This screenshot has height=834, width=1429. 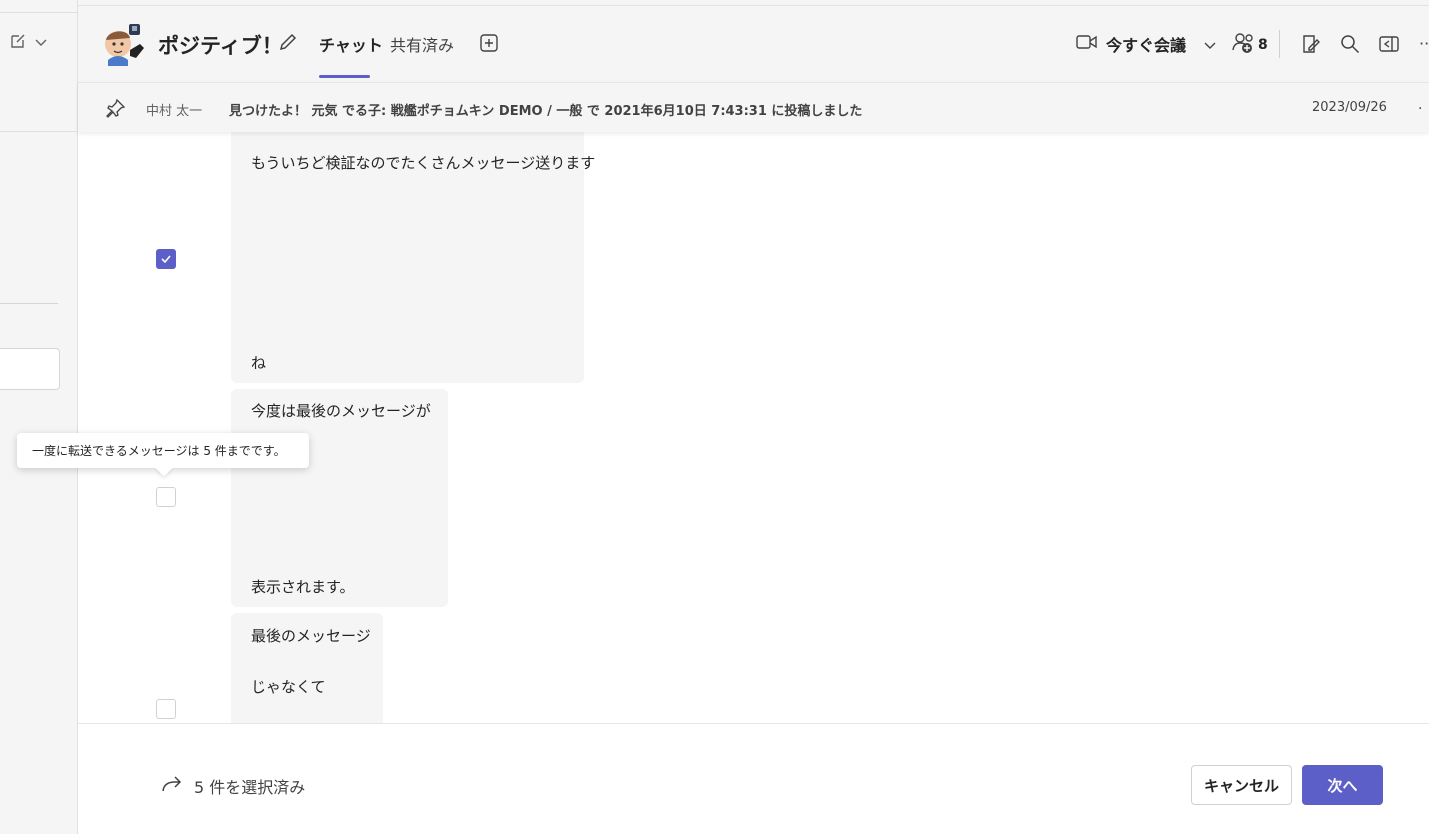 What do you see at coordinates (1087, 44) in the screenshot?
I see `video-camera-icon` at bounding box center [1087, 44].